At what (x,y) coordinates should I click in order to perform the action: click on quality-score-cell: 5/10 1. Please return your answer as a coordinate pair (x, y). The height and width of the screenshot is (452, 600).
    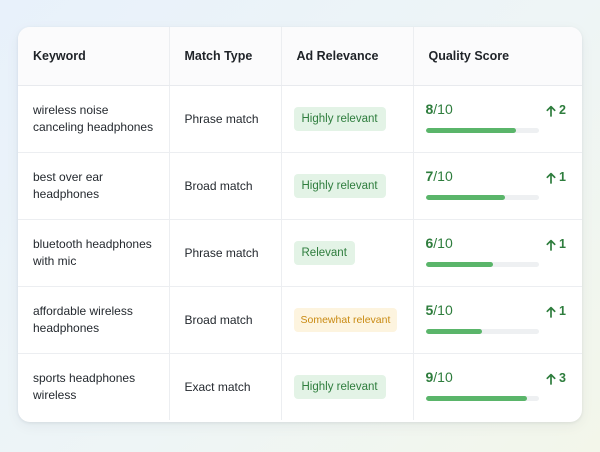
    Looking at the image, I should click on (497, 320).